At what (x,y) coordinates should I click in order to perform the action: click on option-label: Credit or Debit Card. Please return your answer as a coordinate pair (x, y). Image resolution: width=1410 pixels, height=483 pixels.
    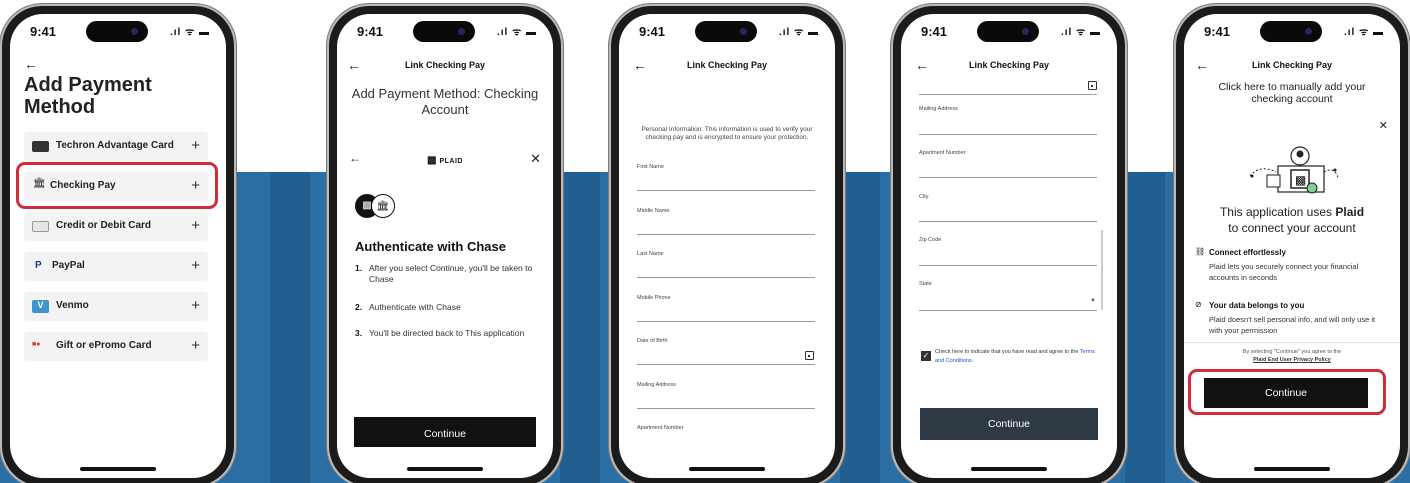
    Looking at the image, I should click on (104, 225).